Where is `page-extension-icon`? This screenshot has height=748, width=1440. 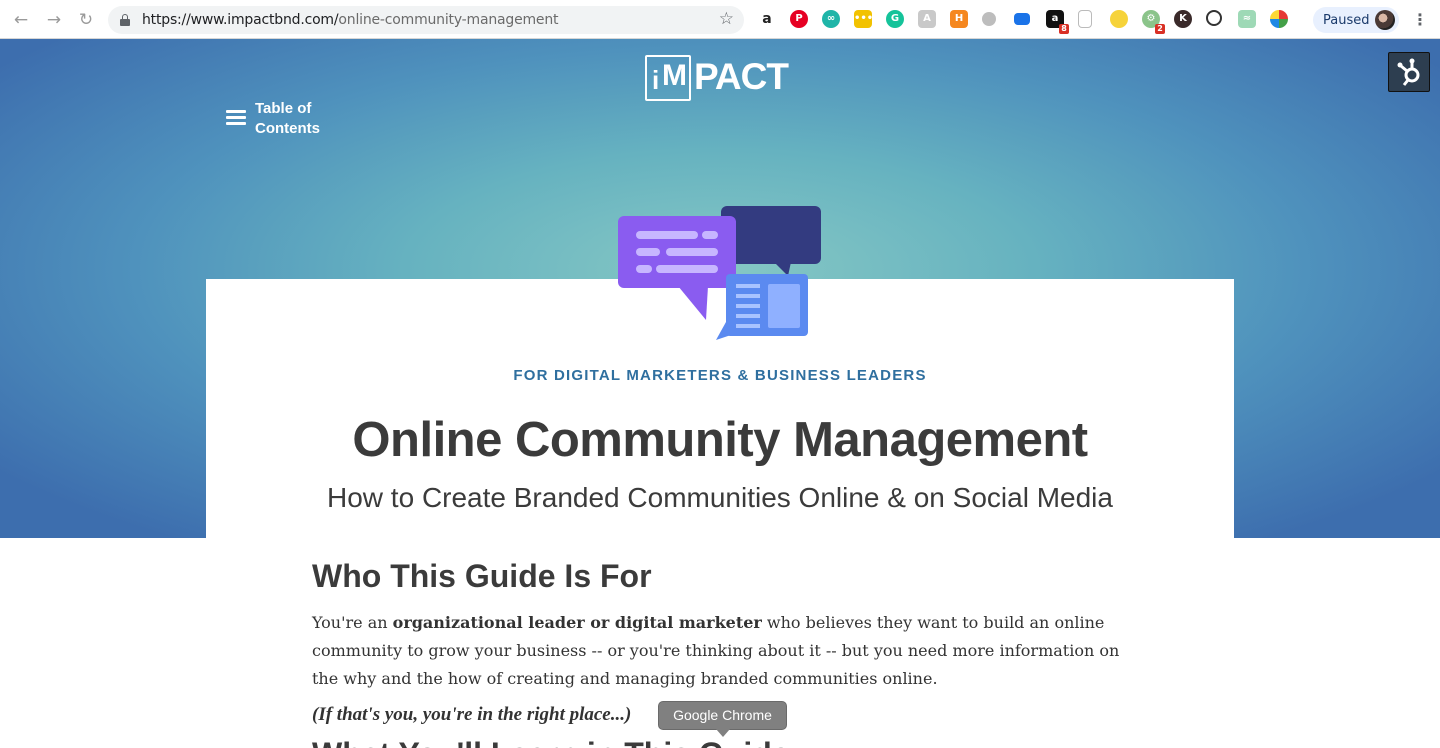
page-extension-icon is located at coordinates (1085, 19).